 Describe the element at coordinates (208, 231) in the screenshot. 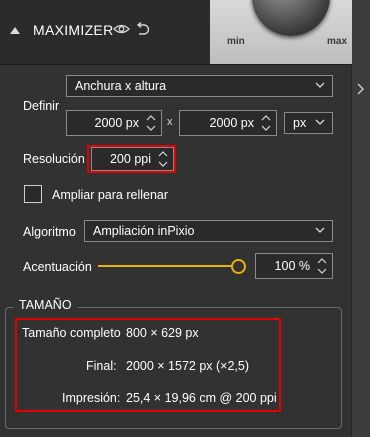

I see `algoritmo-select: Ampliación inPixio` at that location.